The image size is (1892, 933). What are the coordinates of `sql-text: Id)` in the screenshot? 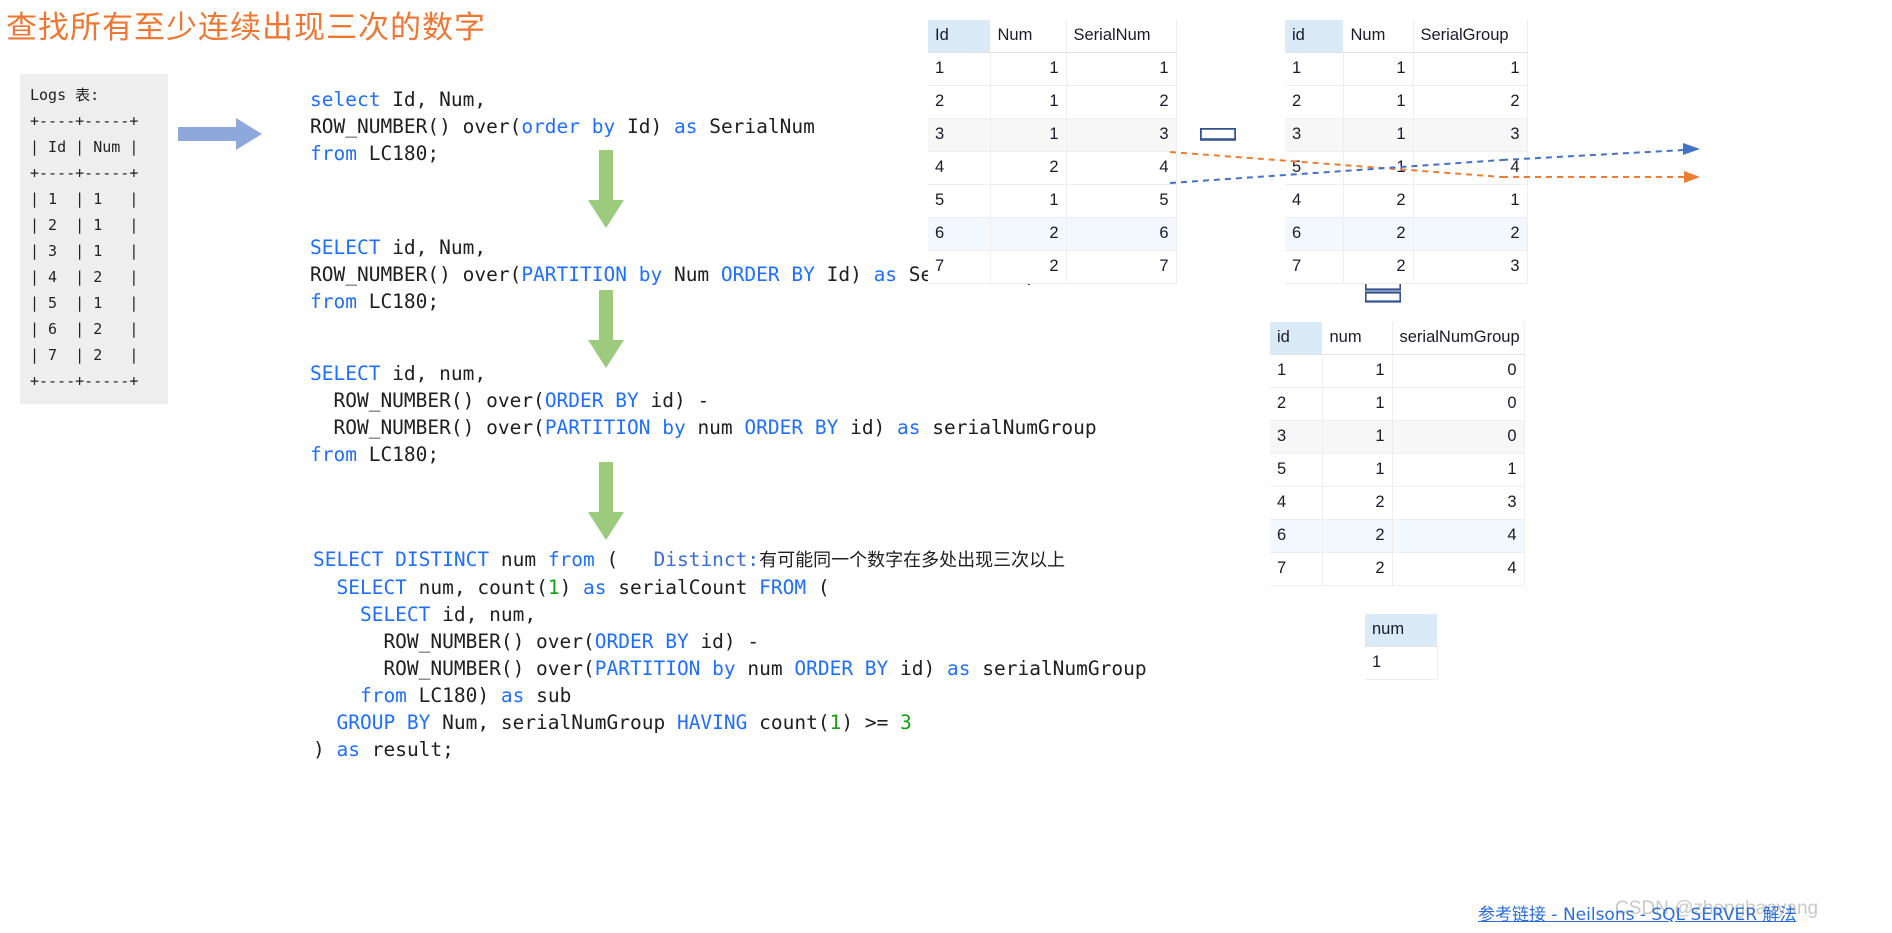 It's located at (650, 126).